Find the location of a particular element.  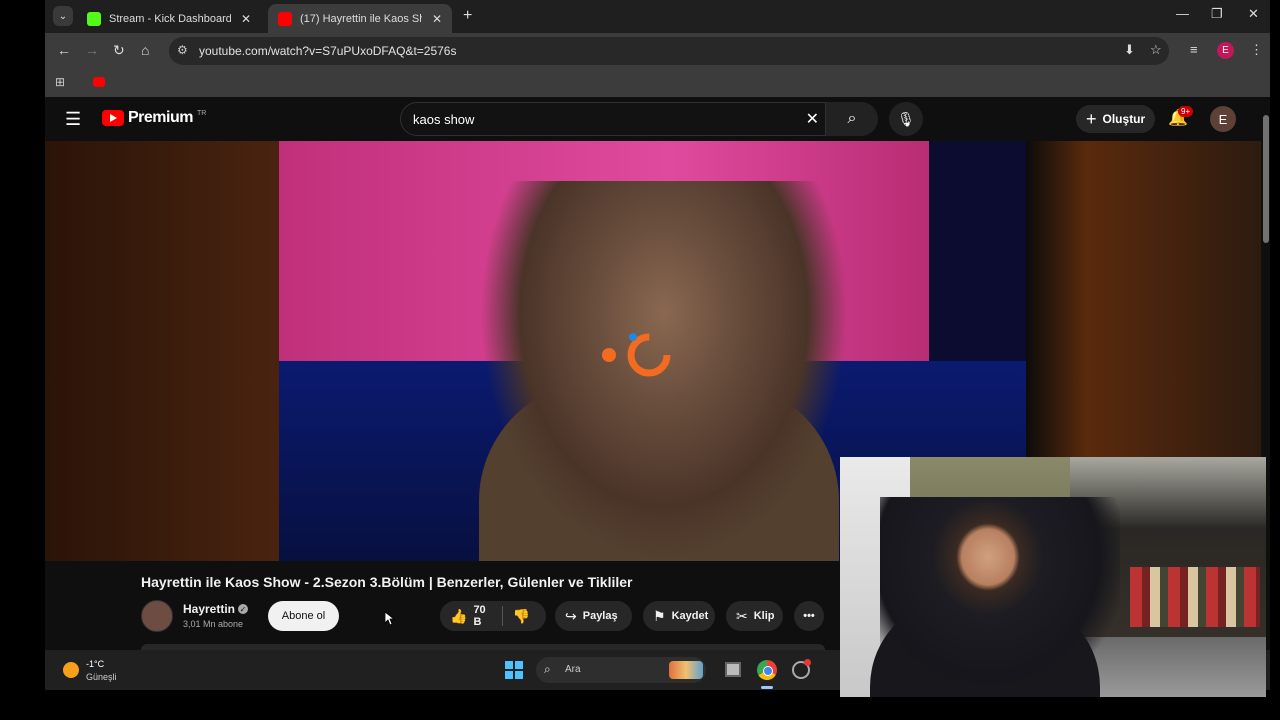

clear-search-icon: ✕ is located at coordinates (812, 119).